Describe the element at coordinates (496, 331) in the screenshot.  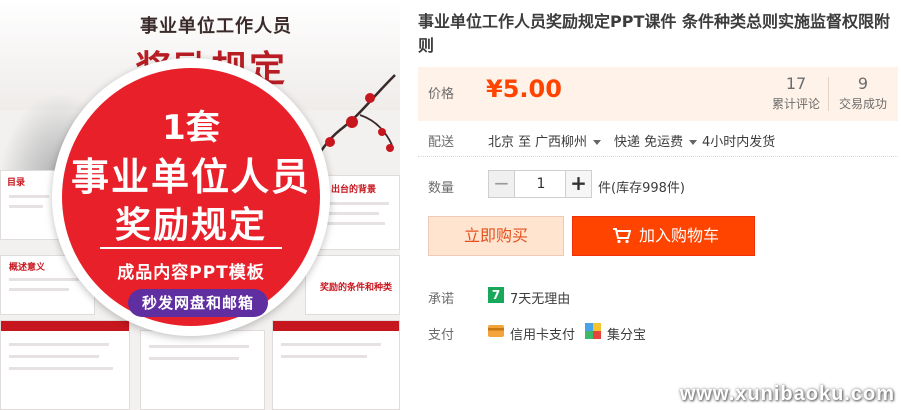
I see `credit-card-icon` at that location.